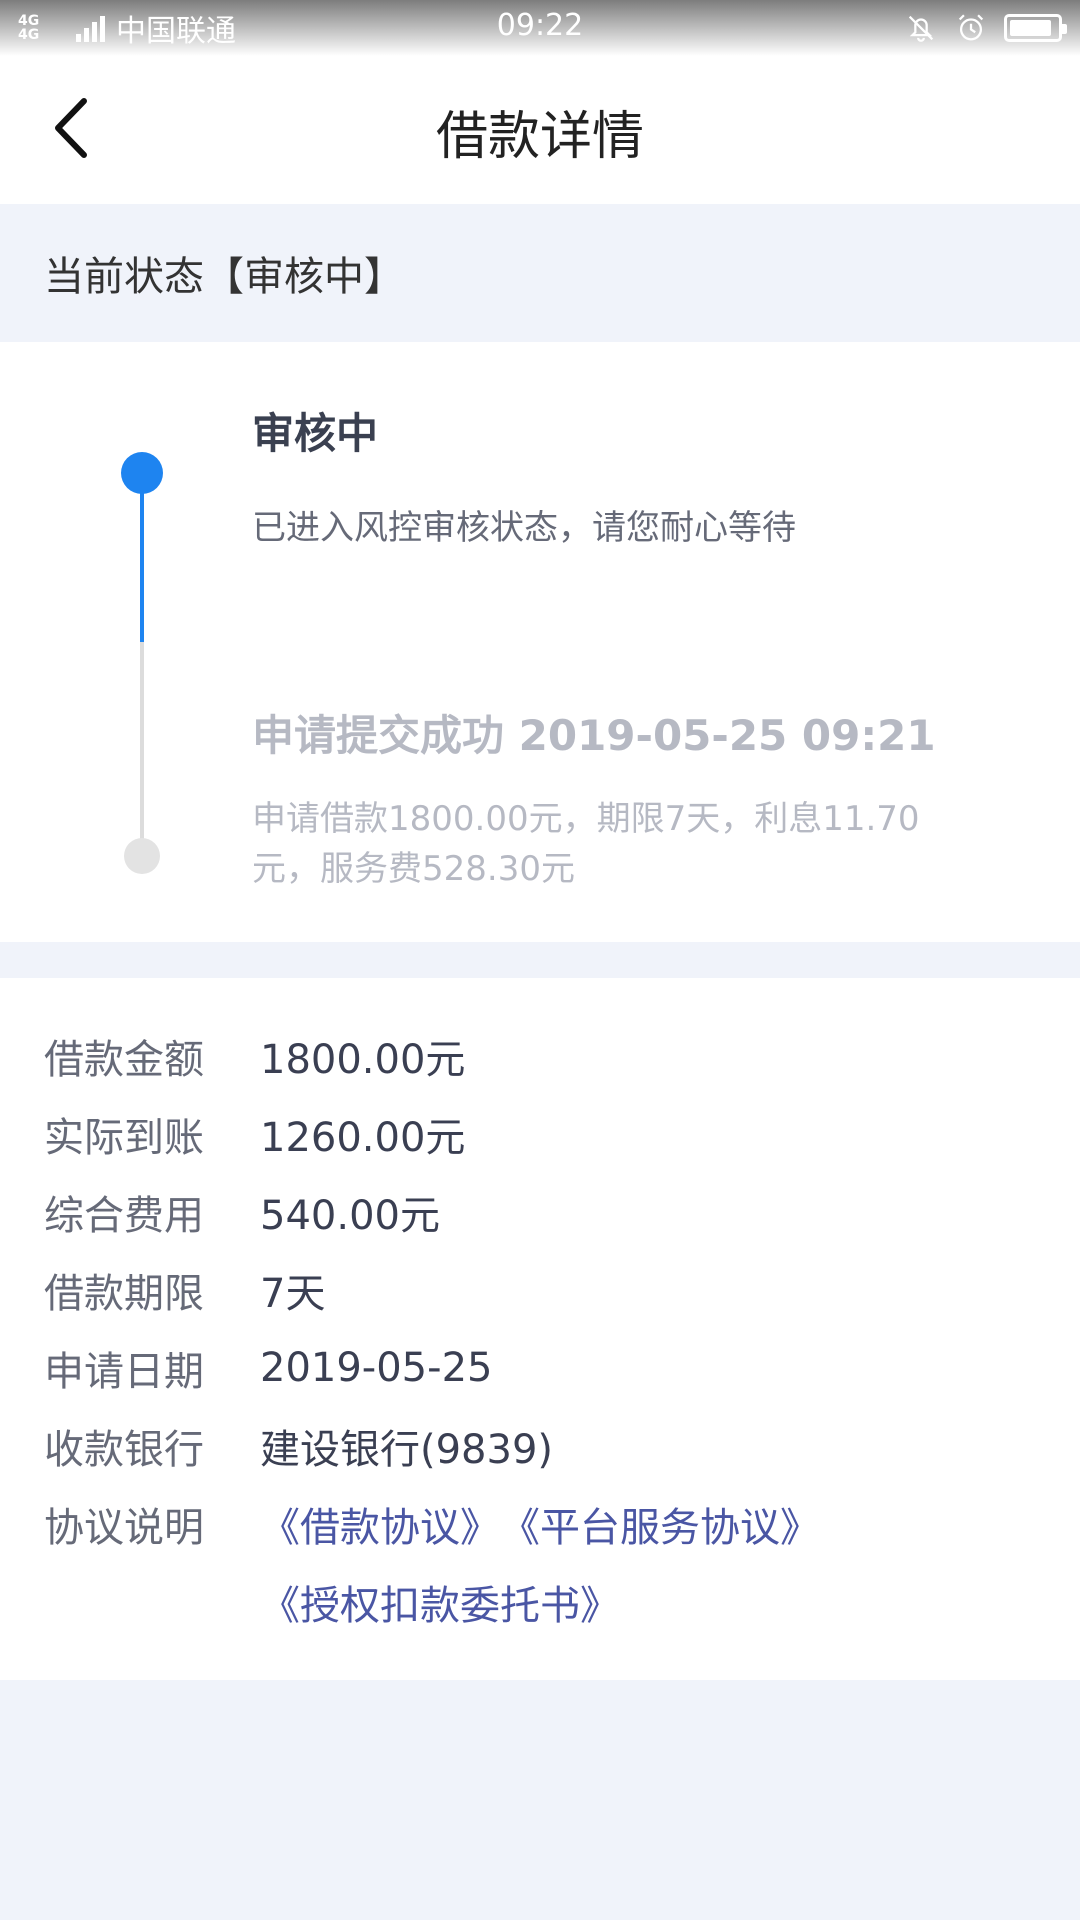 The width and height of the screenshot is (1080, 1920). Describe the element at coordinates (524, 528) in the screenshot. I see `timeline-step-desc: 已进入风控审核状态，请您耐心等待` at that location.